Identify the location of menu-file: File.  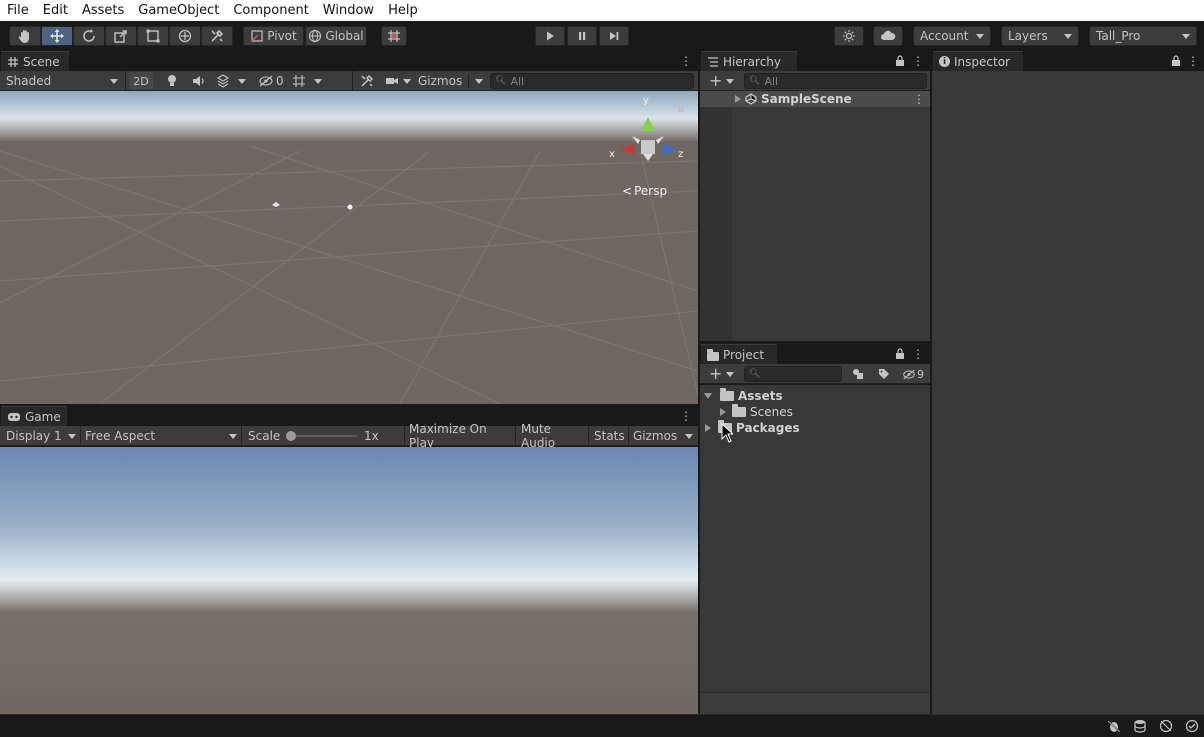
(18, 10).